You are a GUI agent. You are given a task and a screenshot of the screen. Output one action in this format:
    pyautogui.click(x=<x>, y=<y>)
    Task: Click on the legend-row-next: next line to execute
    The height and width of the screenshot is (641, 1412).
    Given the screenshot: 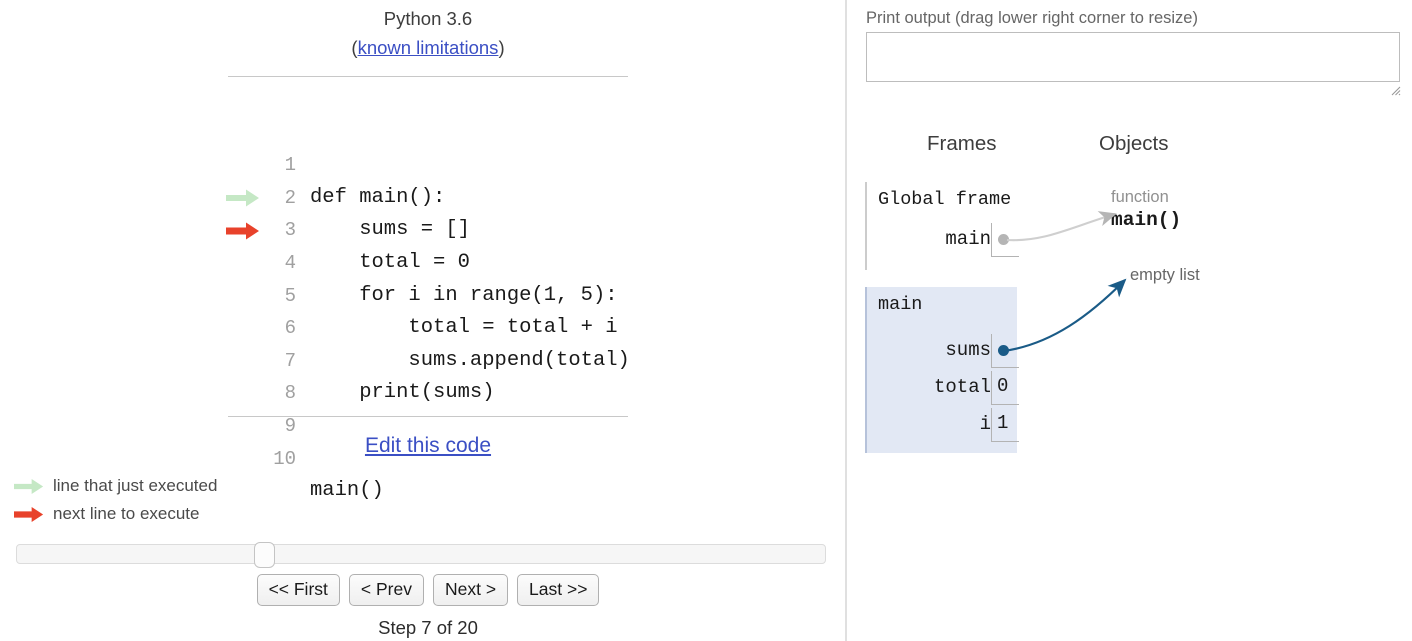 What is the action you would take?
    pyautogui.click(x=115, y=514)
    